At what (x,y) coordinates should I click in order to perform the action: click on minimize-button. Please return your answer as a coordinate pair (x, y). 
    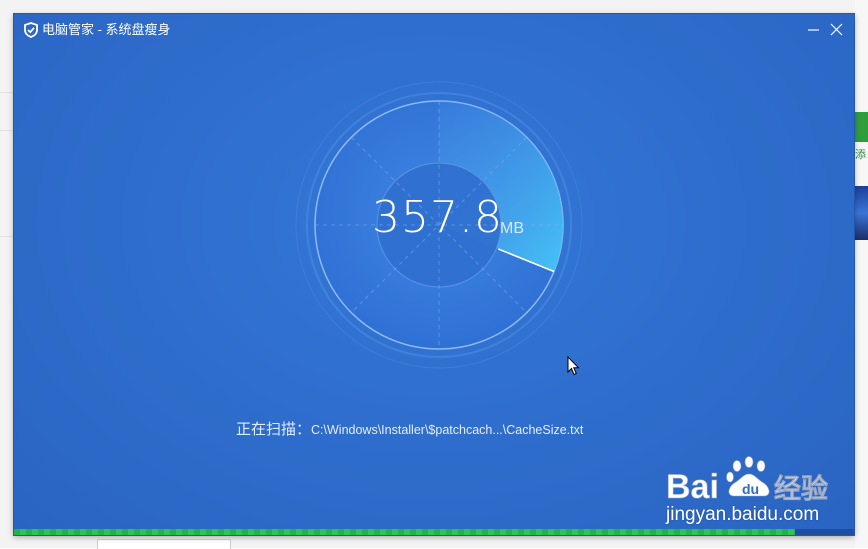
    Looking at the image, I should click on (814, 30).